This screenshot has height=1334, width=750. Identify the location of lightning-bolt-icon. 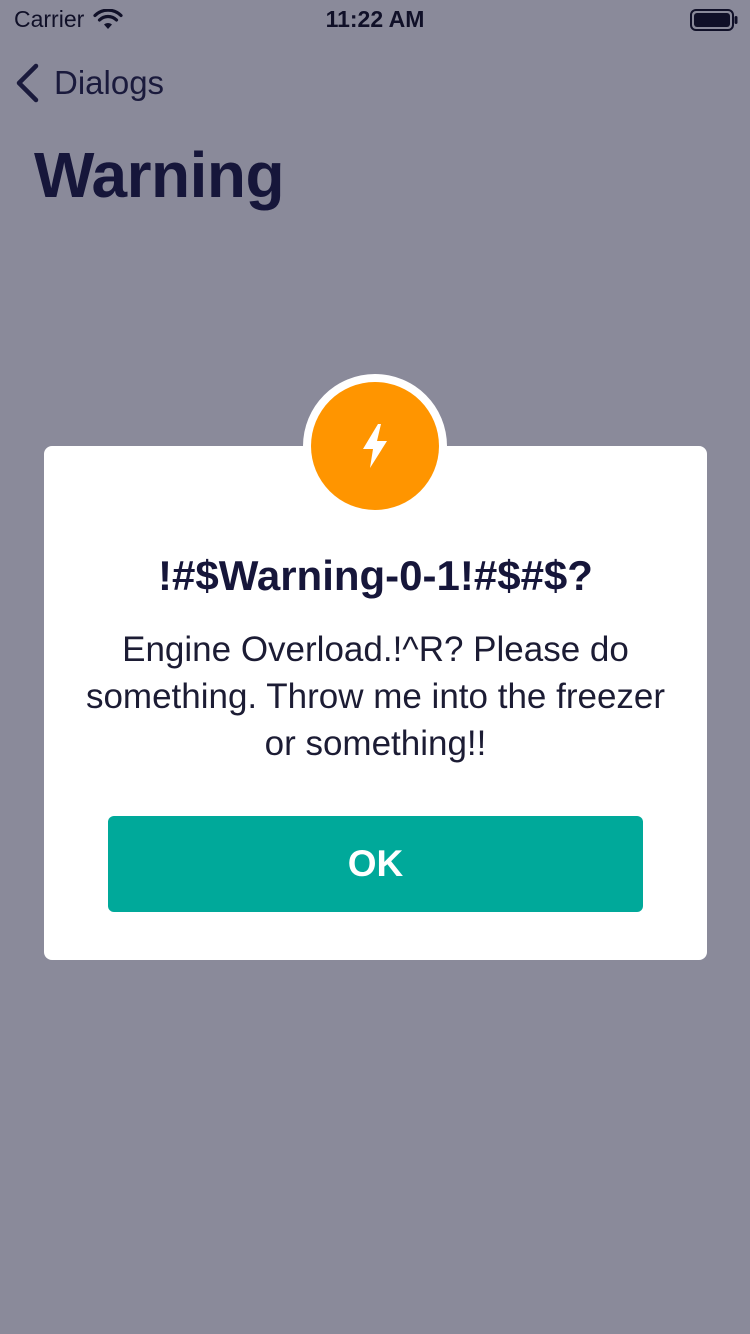
(375, 446).